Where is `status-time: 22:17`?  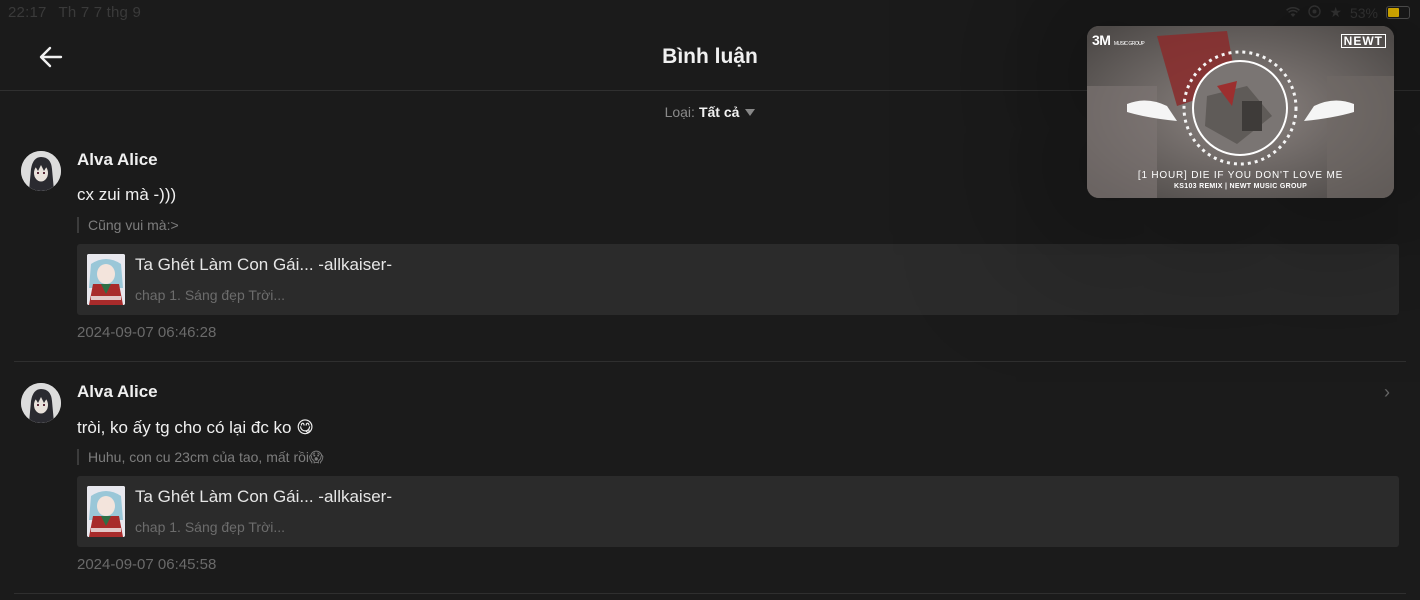
status-time: 22:17 is located at coordinates (27, 12).